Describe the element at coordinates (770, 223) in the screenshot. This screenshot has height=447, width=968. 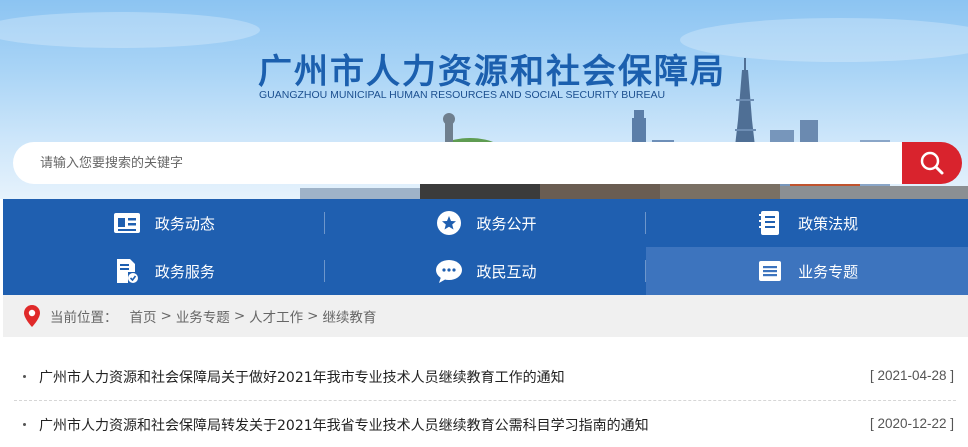
I see `document-icon` at that location.